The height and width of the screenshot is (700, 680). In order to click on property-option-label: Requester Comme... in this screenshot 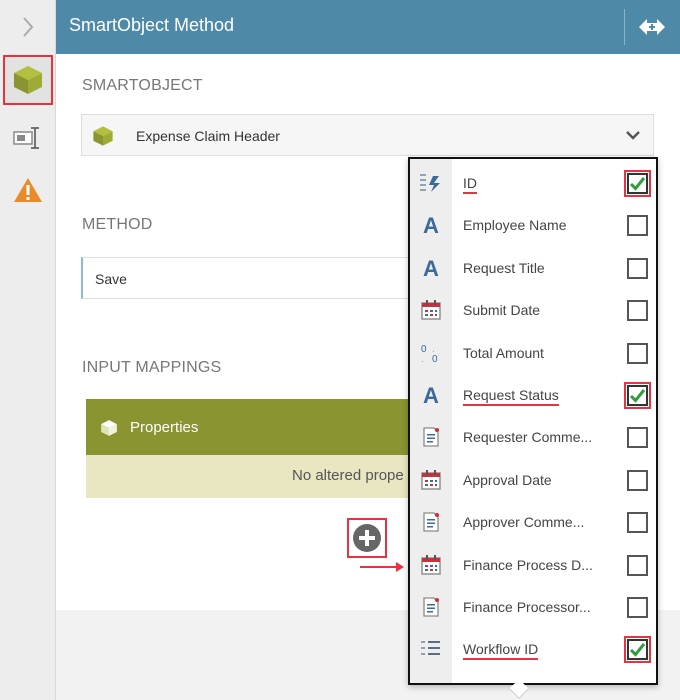, I will do `click(528, 437)`.